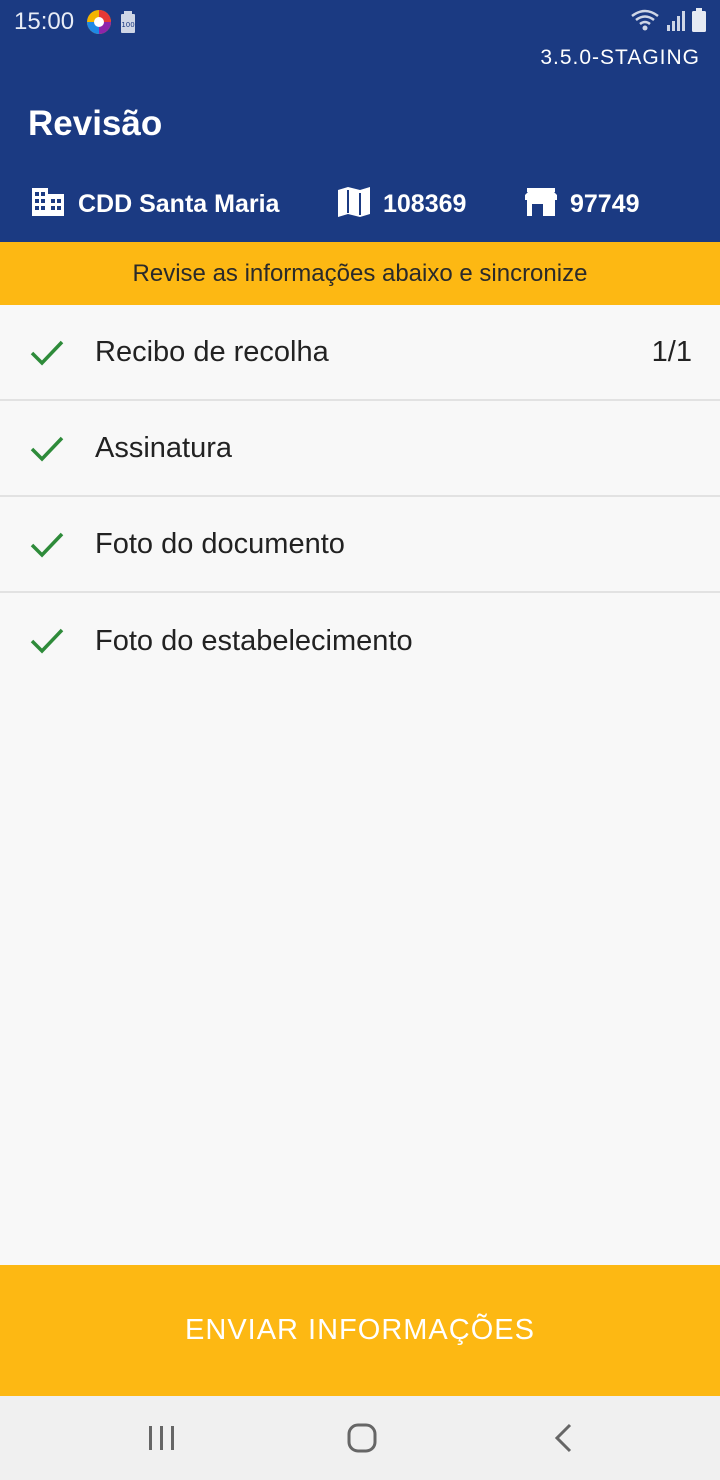 Image resolution: width=720 pixels, height=1480 pixels. Describe the element at coordinates (676, 22) in the screenshot. I see `signal-icon` at that location.